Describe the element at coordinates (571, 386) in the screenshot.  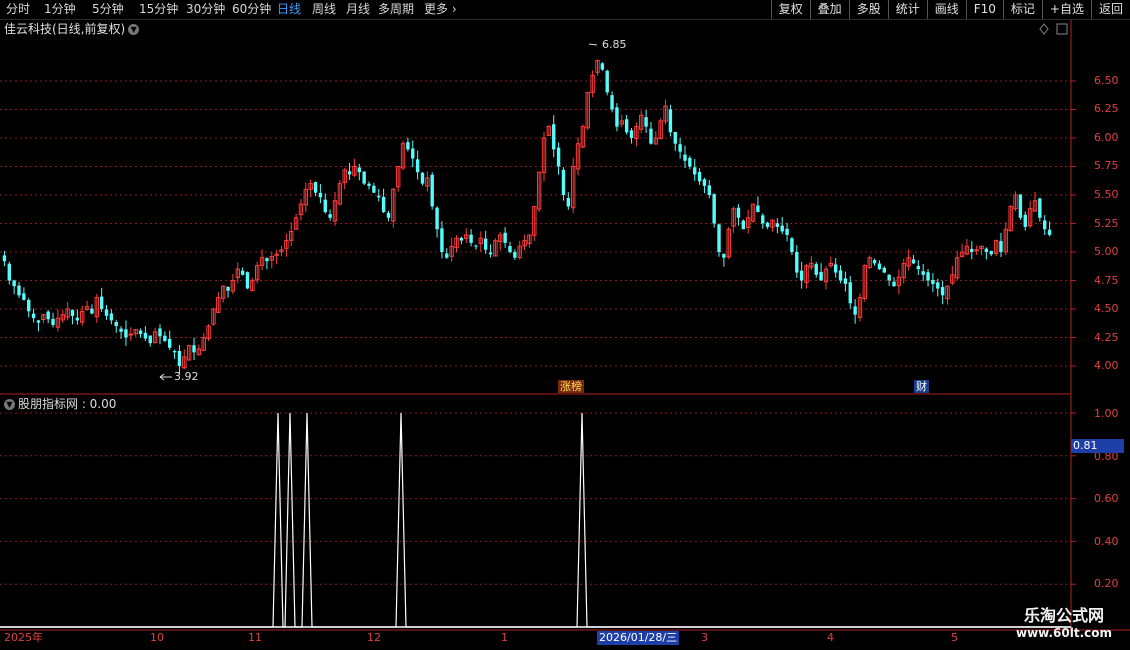
I see `limit-up-badge: 涨榜` at that location.